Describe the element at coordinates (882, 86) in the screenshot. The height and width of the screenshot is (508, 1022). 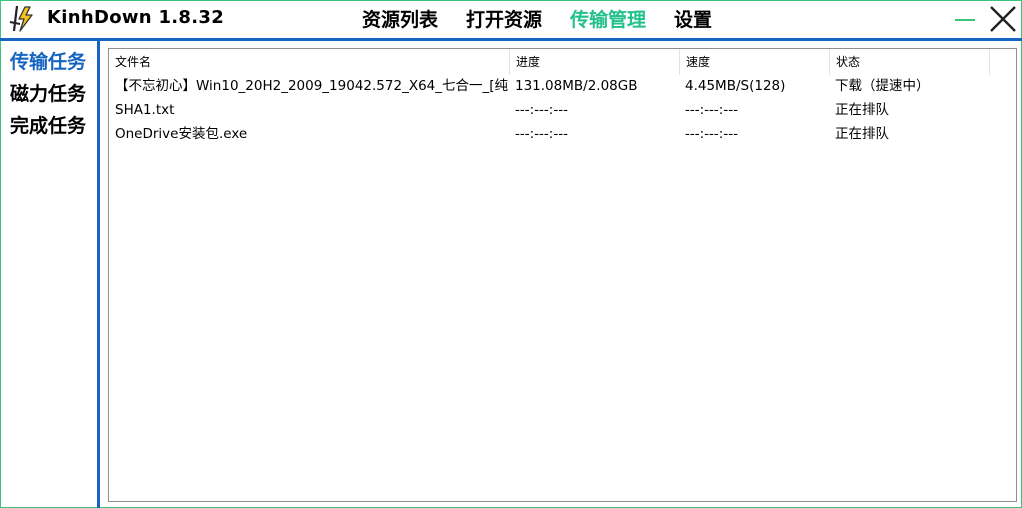
I see `row-status: 下载（提速中）` at that location.